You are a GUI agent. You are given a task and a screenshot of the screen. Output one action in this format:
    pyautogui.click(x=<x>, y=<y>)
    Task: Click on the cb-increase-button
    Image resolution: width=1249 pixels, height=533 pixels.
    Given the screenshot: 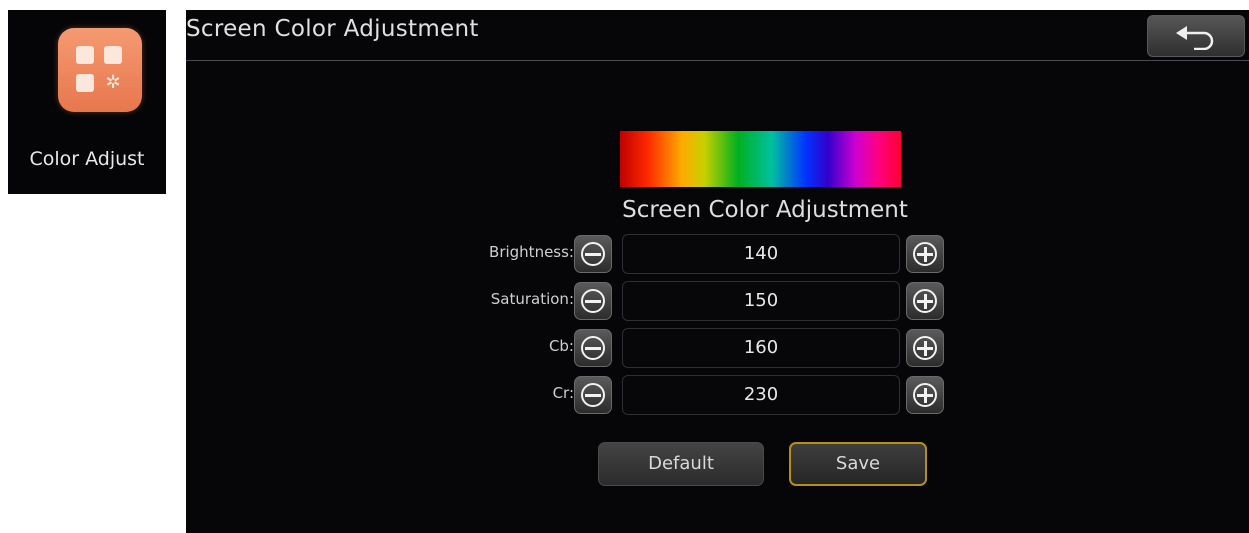 What is the action you would take?
    pyautogui.click(x=925, y=348)
    